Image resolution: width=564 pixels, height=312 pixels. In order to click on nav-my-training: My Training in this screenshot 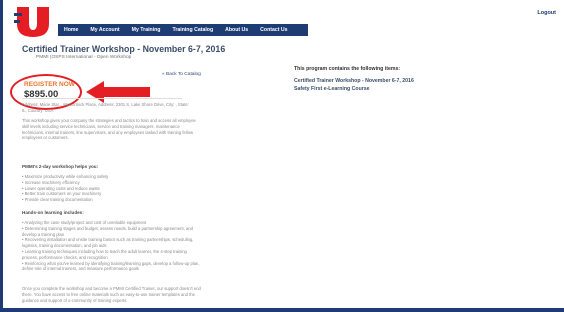, I will do `click(146, 30)`.